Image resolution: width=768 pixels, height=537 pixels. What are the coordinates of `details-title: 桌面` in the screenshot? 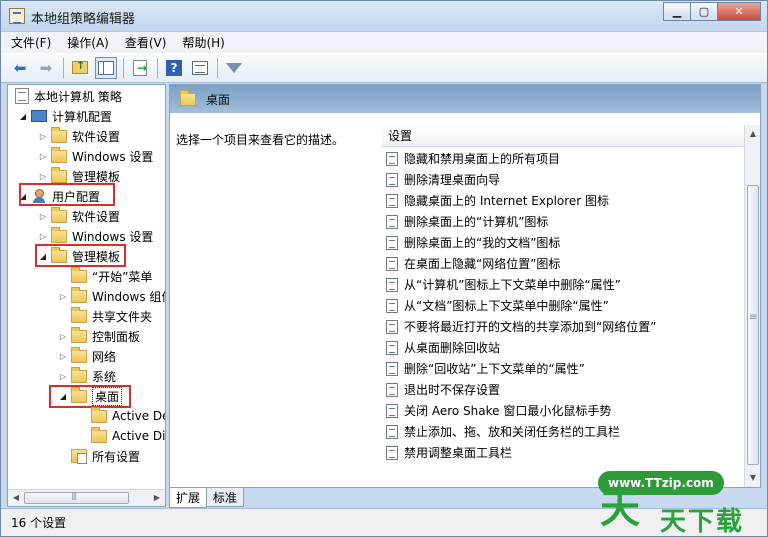 It's located at (218, 99).